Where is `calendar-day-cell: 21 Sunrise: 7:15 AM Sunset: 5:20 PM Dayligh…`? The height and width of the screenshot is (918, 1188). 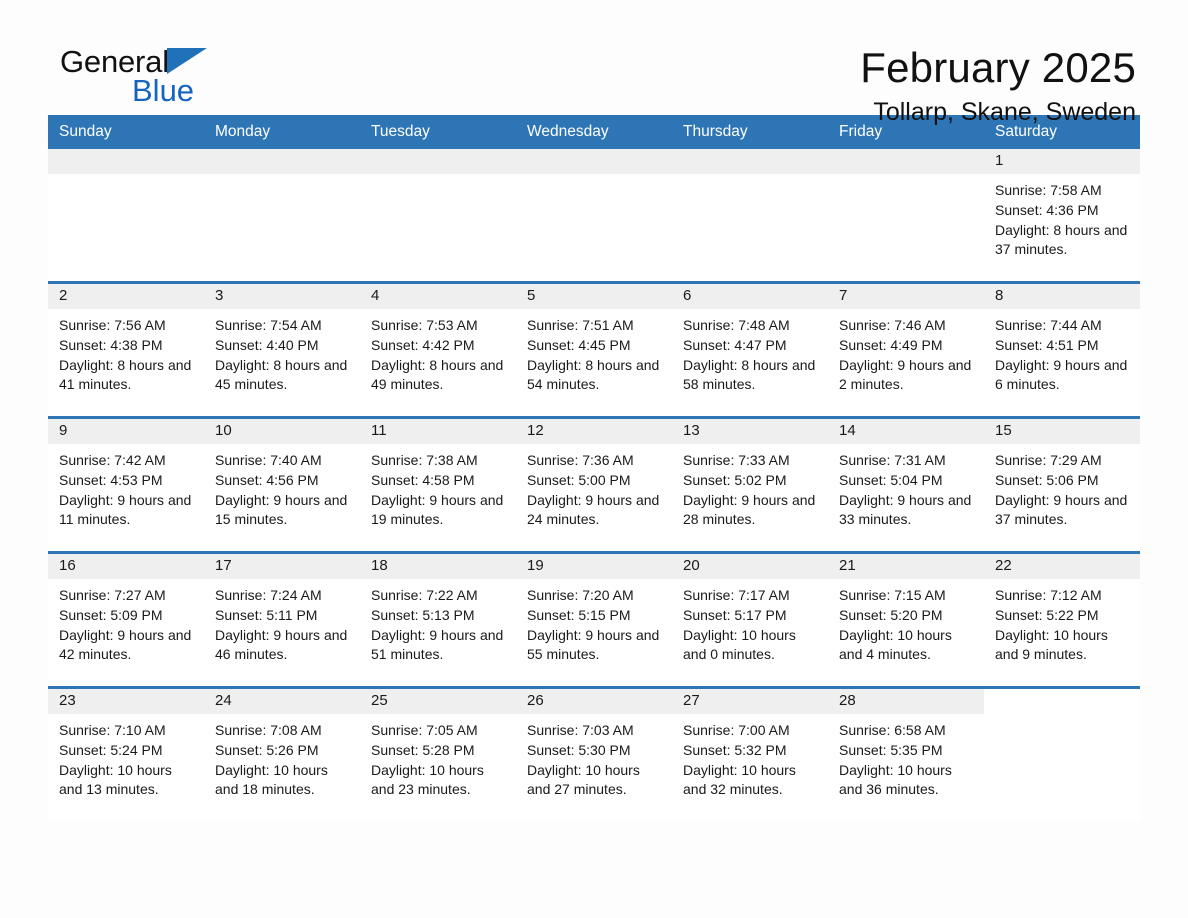 calendar-day-cell: 21 Sunrise: 7:15 AM Sunset: 5:20 PM Dayligh… is located at coordinates (906, 620).